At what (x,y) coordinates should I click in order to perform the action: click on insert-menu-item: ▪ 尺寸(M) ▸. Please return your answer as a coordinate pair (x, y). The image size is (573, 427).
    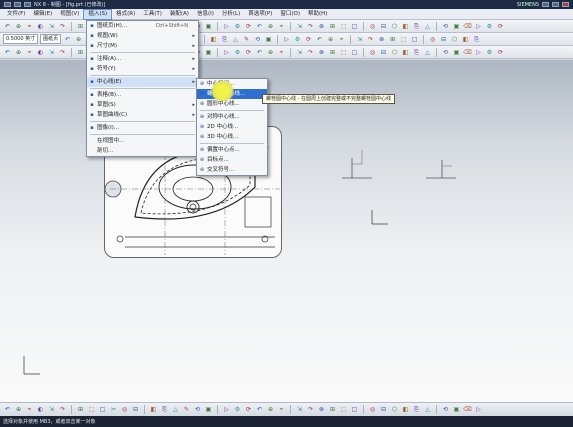
    Looking at the image, I should click on (142, 46).